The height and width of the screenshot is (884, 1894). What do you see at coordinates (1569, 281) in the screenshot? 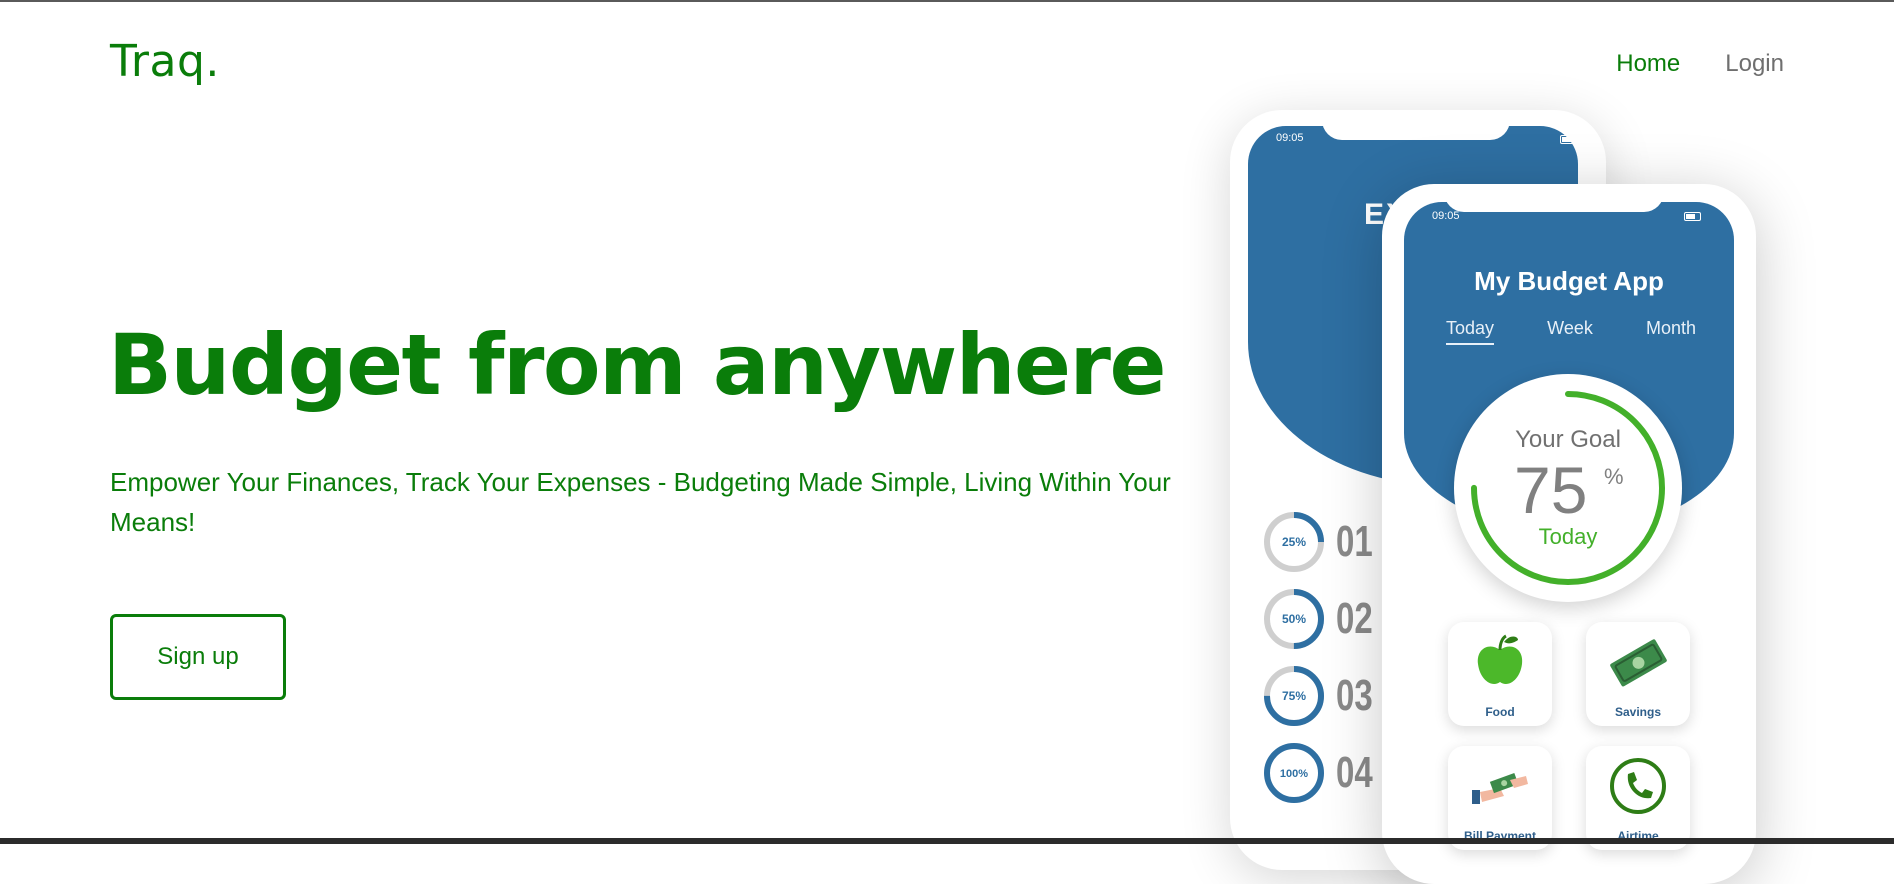
I see `app-title: My Budget App` at bounding box center [1569, 281].